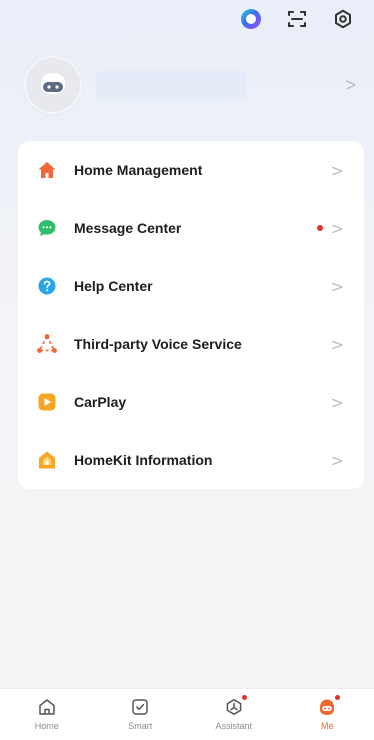 This screenshot has width=374, height=740. Describe the element at coordinates (47, 170) in the screenshot. I see `house-icon` at that location.